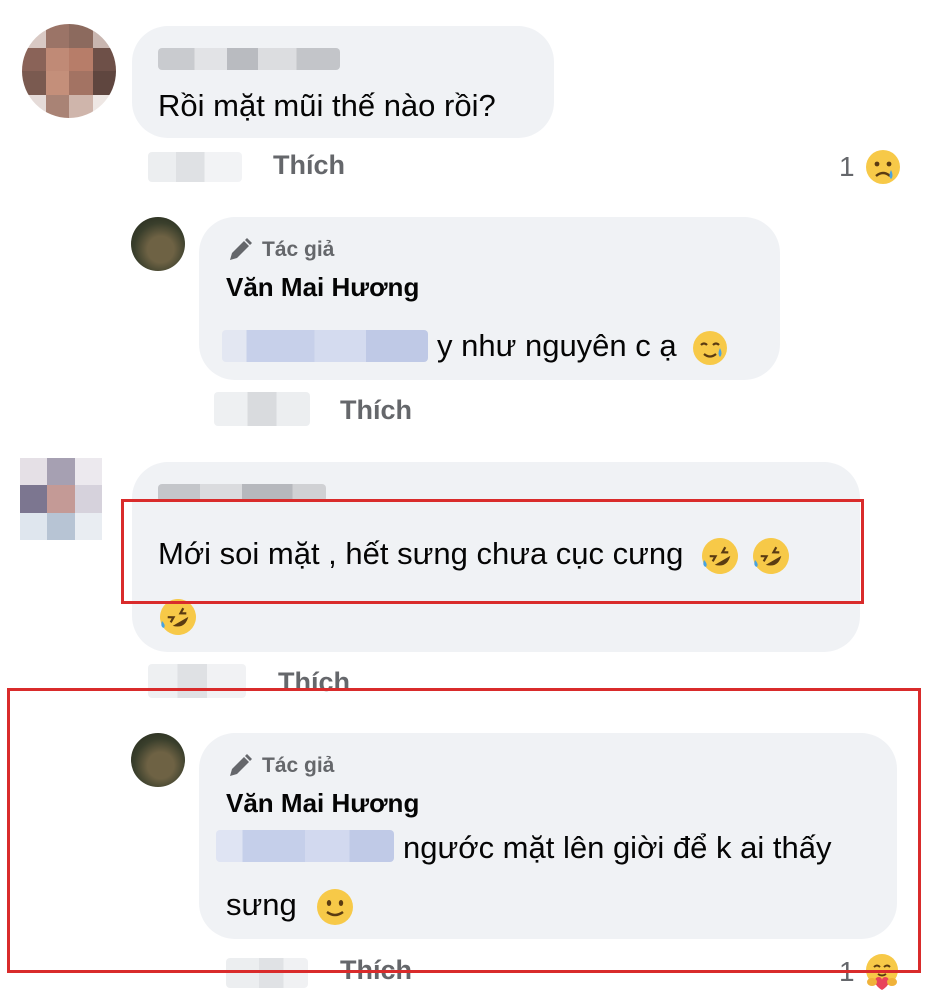 This screenshot has height=1000, width=928. What do you see at coordinates (492, 551) in the screenshot?
I see `highlight-box` at bounding box center [492, 551].